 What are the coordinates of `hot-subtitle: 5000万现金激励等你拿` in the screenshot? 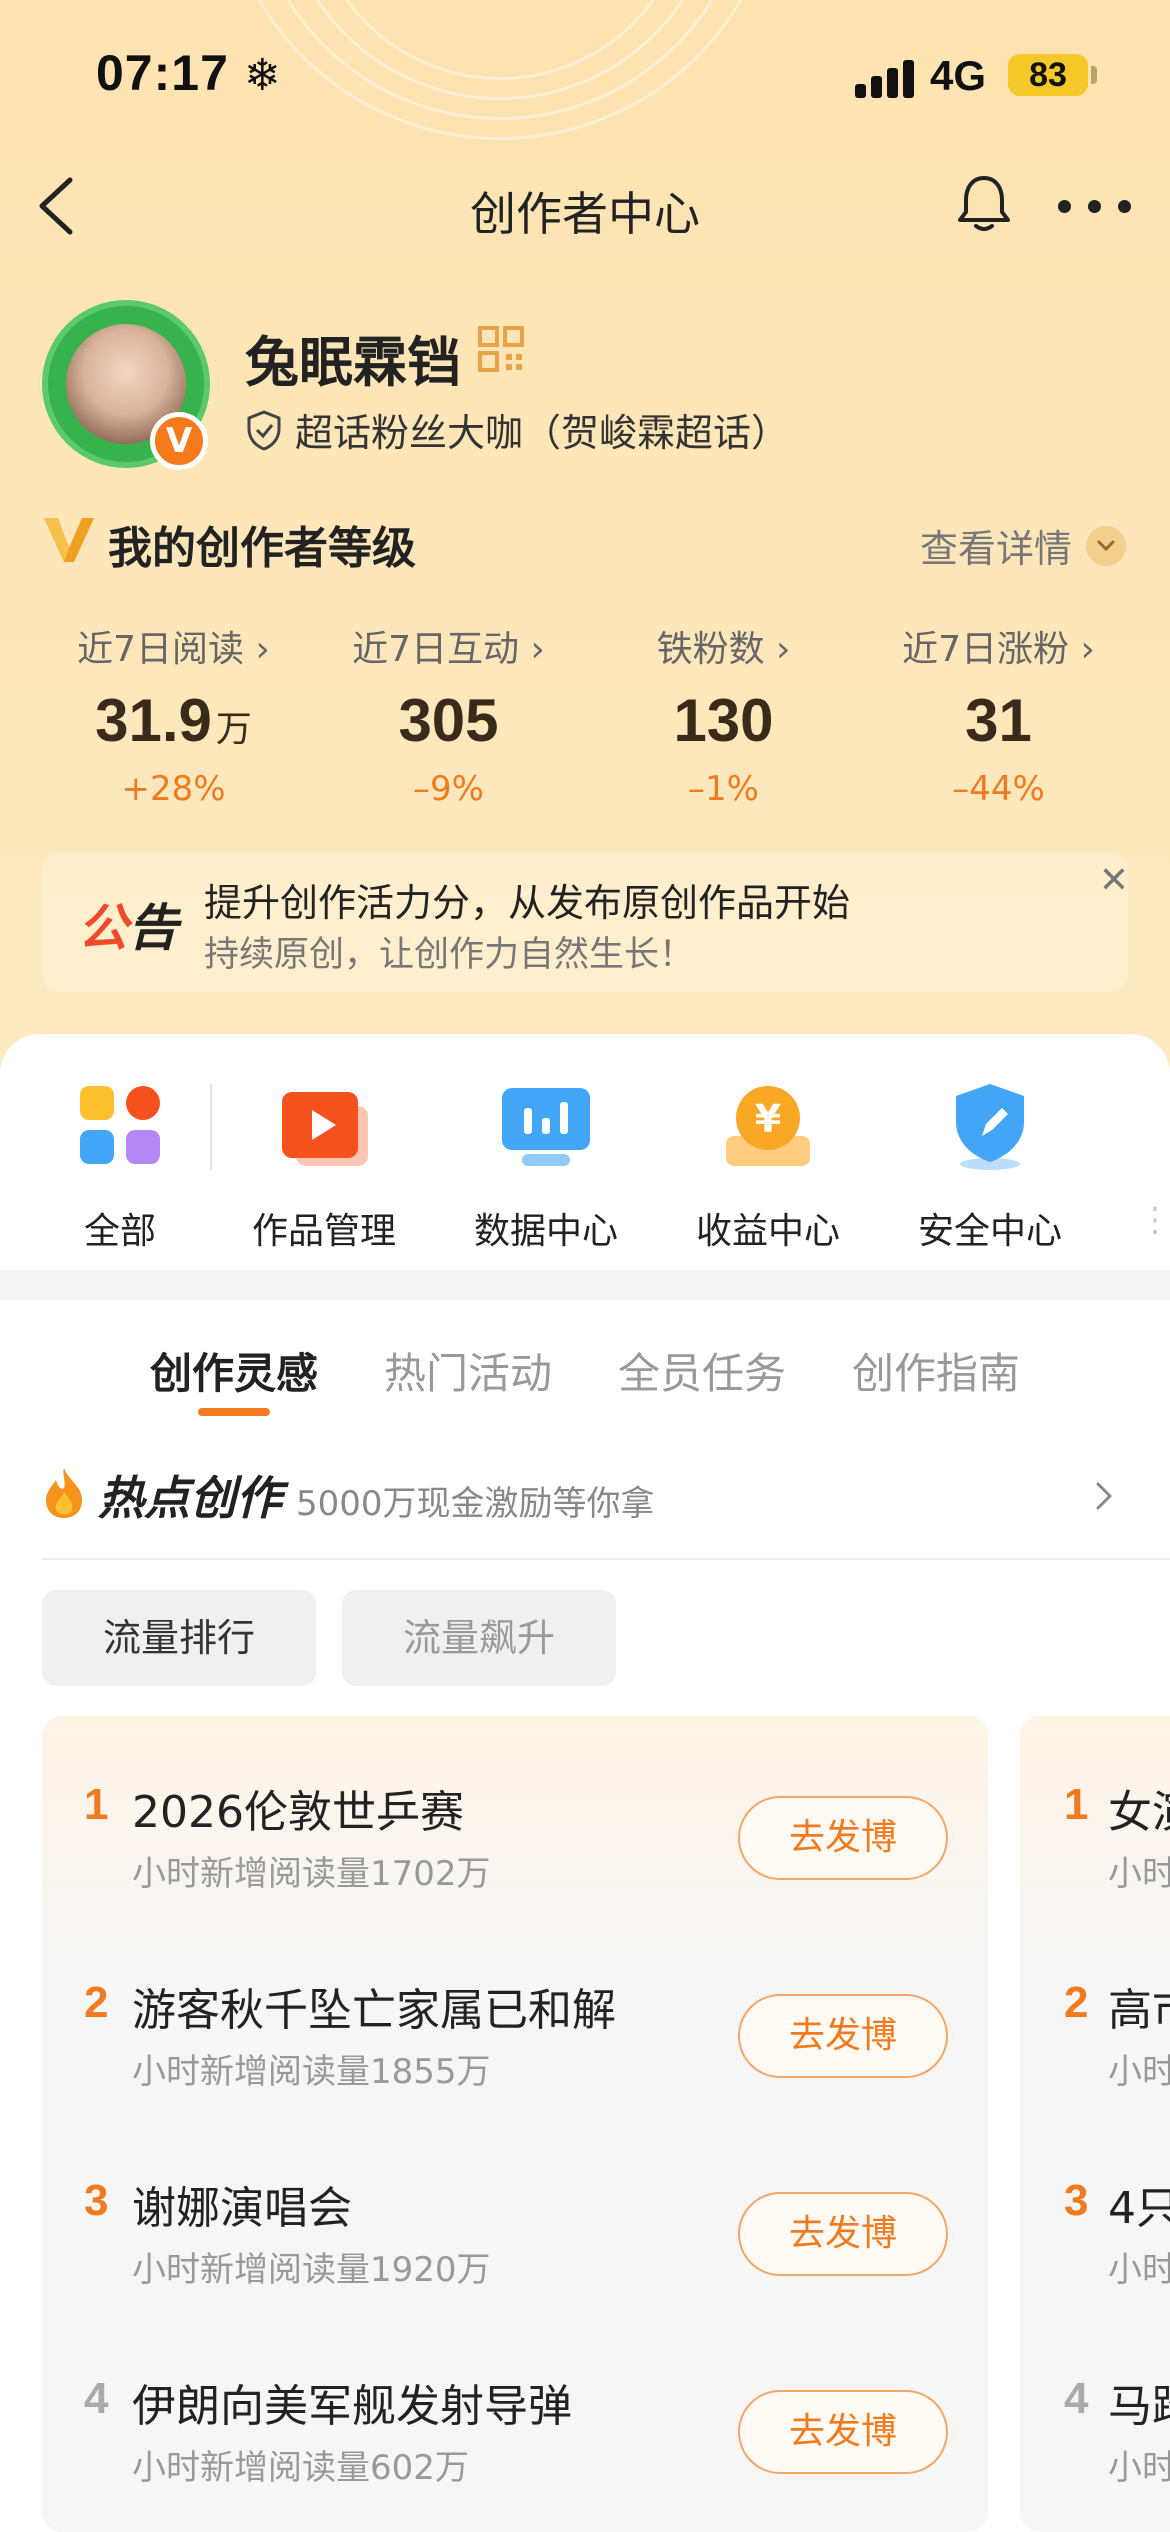 It's located at (475, 1504).